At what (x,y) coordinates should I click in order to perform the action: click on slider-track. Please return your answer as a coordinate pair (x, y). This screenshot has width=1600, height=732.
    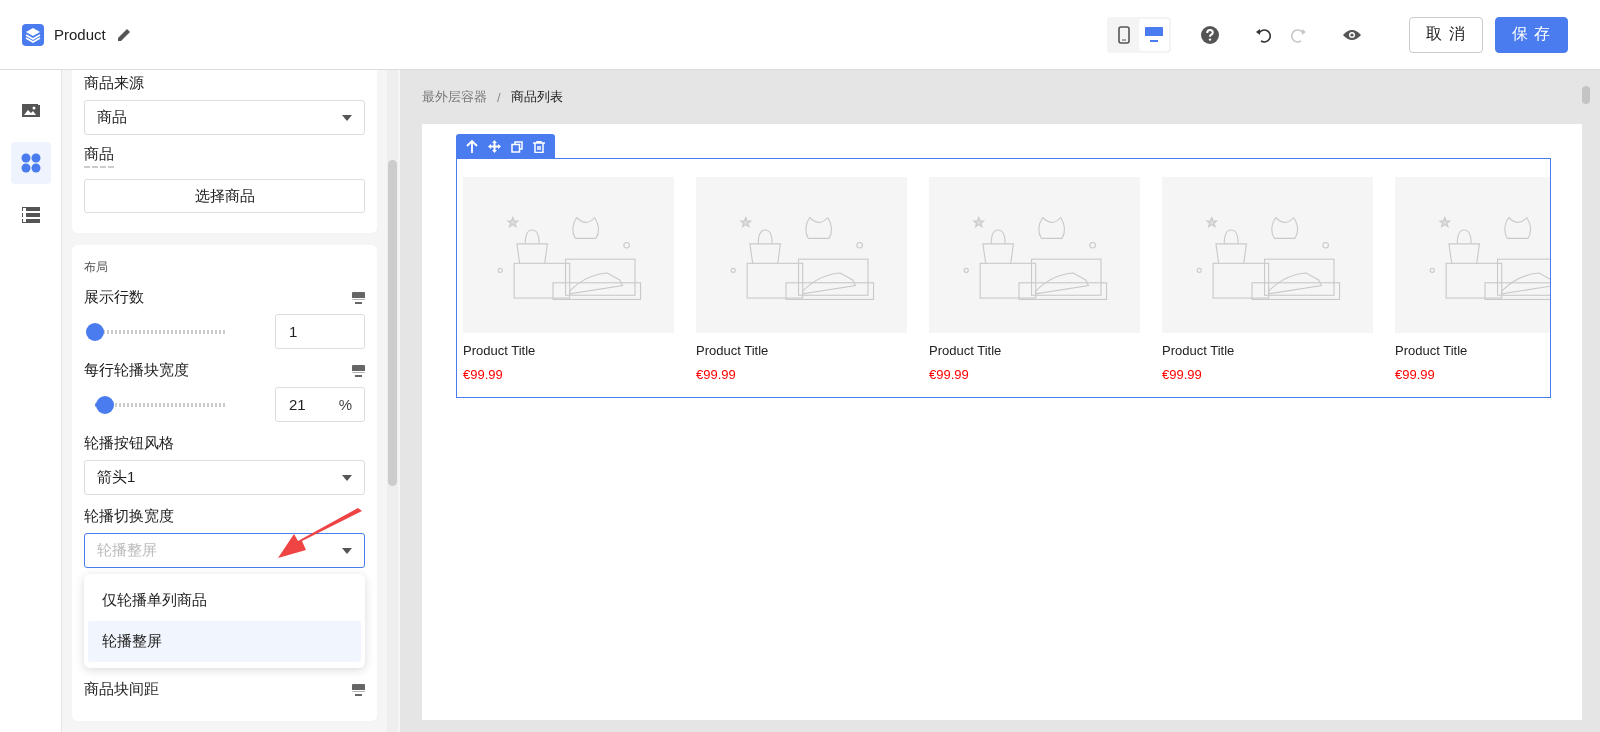
    Looking at the image, I should click on (156, 331).